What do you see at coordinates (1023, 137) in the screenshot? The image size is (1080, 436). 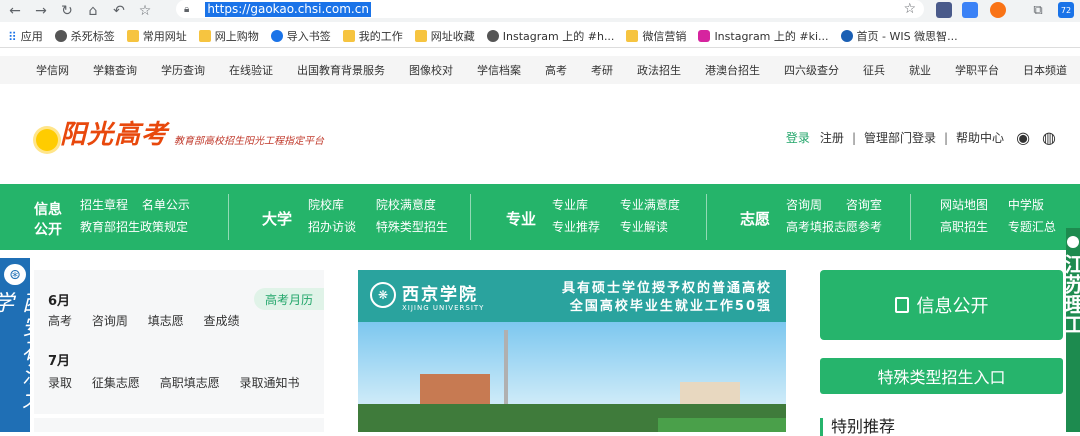 I see `weibo-icon: ◉` at bounding box center [1023, 137].